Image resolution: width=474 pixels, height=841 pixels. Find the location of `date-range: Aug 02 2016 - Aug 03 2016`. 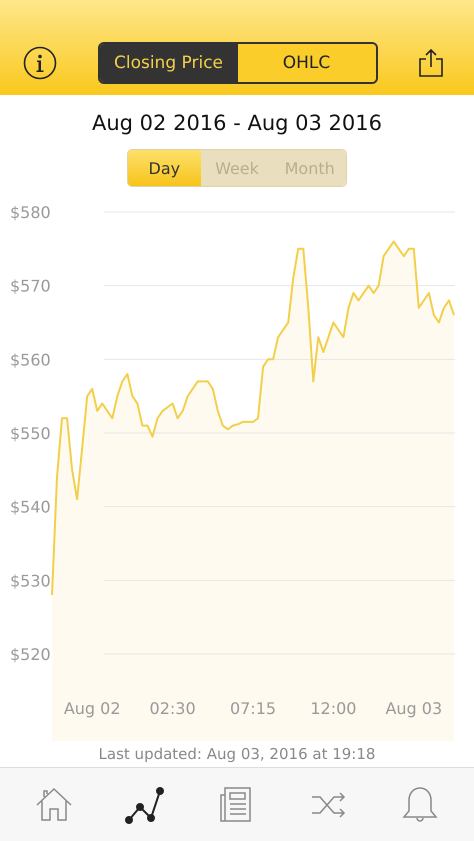

date-range: Aug 02 2016 - Aug 03 2016 is located at coordinates (237, 123).